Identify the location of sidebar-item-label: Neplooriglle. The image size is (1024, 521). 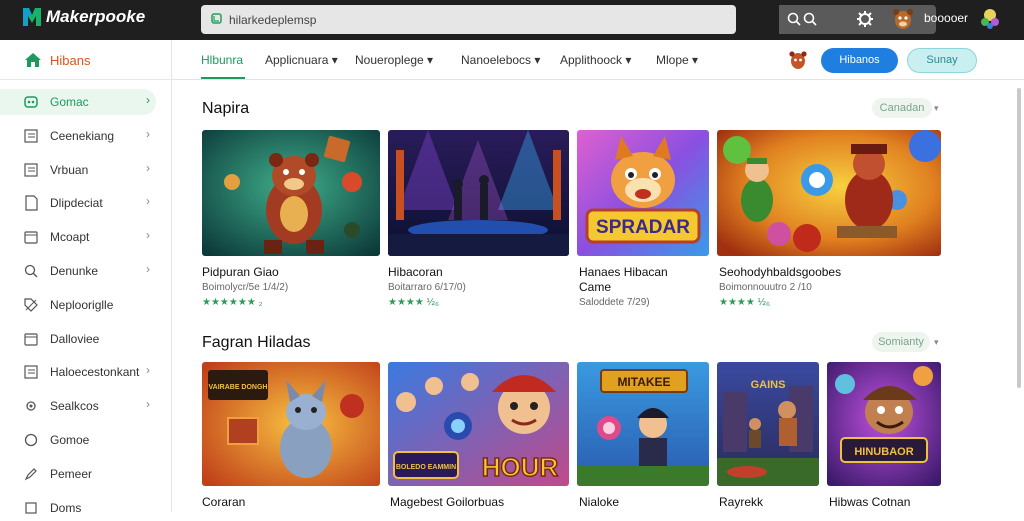
(82, 304).